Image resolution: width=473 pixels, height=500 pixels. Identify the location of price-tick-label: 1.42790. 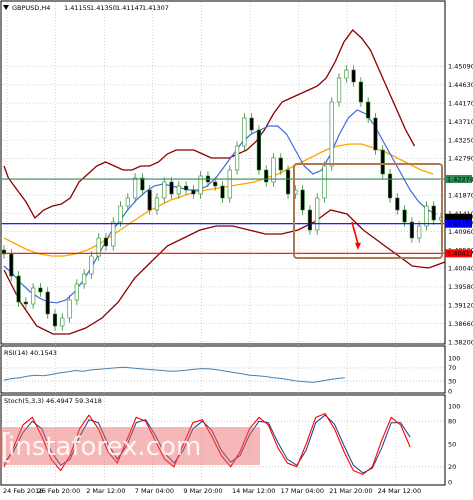
(460, 159).